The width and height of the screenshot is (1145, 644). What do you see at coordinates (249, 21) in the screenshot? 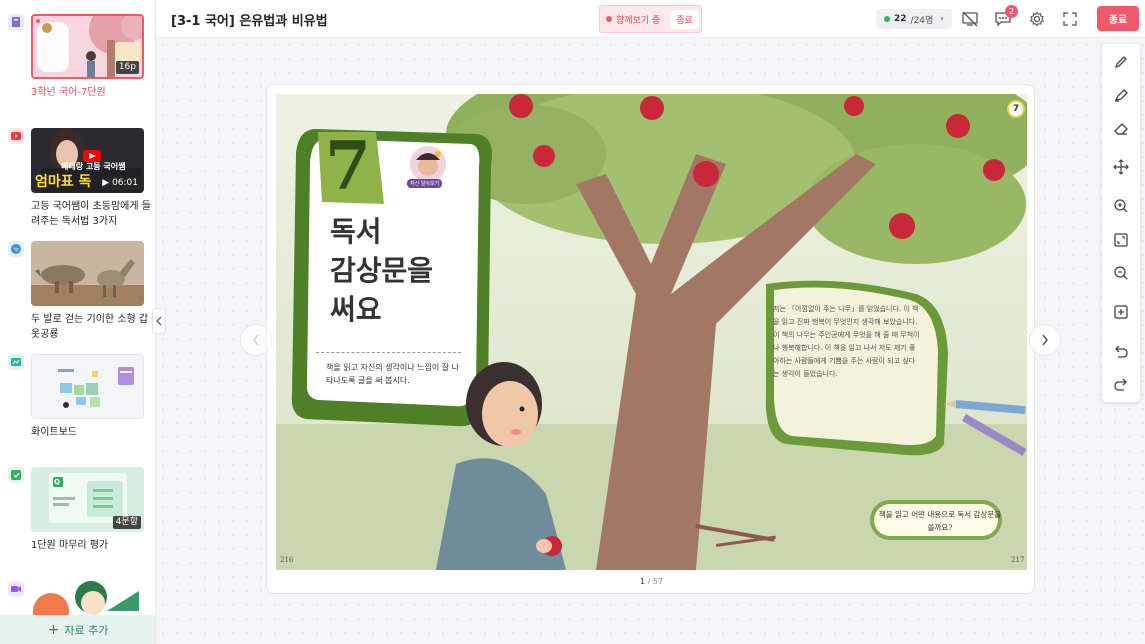
I see `page-title: [3-1 국어] 은유법과 비유법` at bounding box center [249, 21].